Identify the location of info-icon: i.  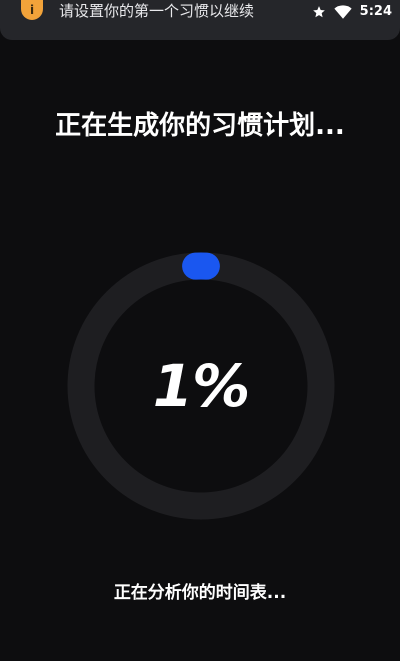
(32, 10).